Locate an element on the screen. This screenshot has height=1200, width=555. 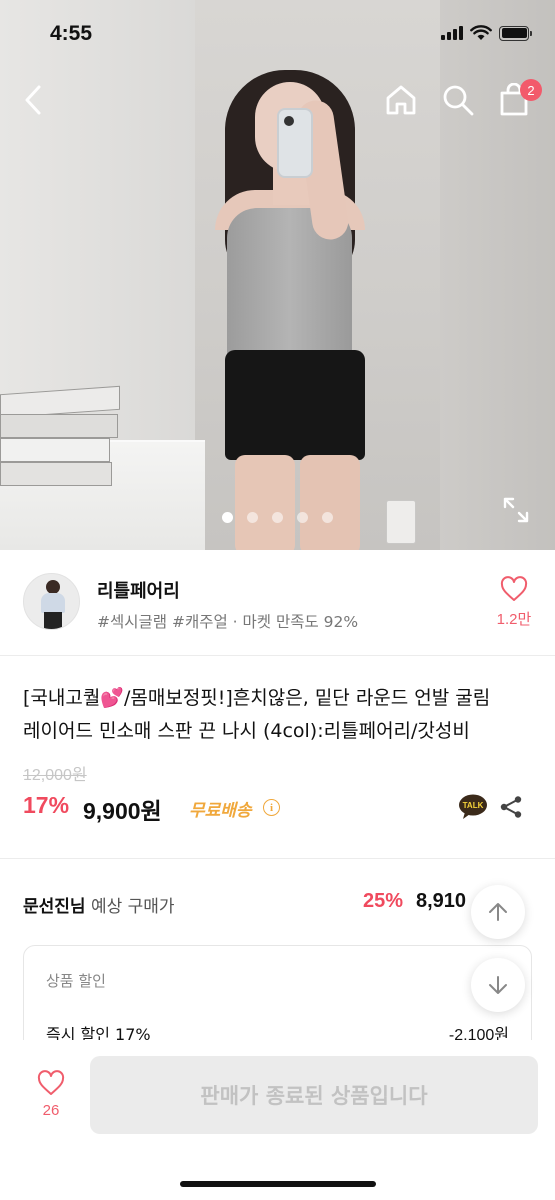
seller-name: 리틀페어리 is located at coordinates (138, 590).